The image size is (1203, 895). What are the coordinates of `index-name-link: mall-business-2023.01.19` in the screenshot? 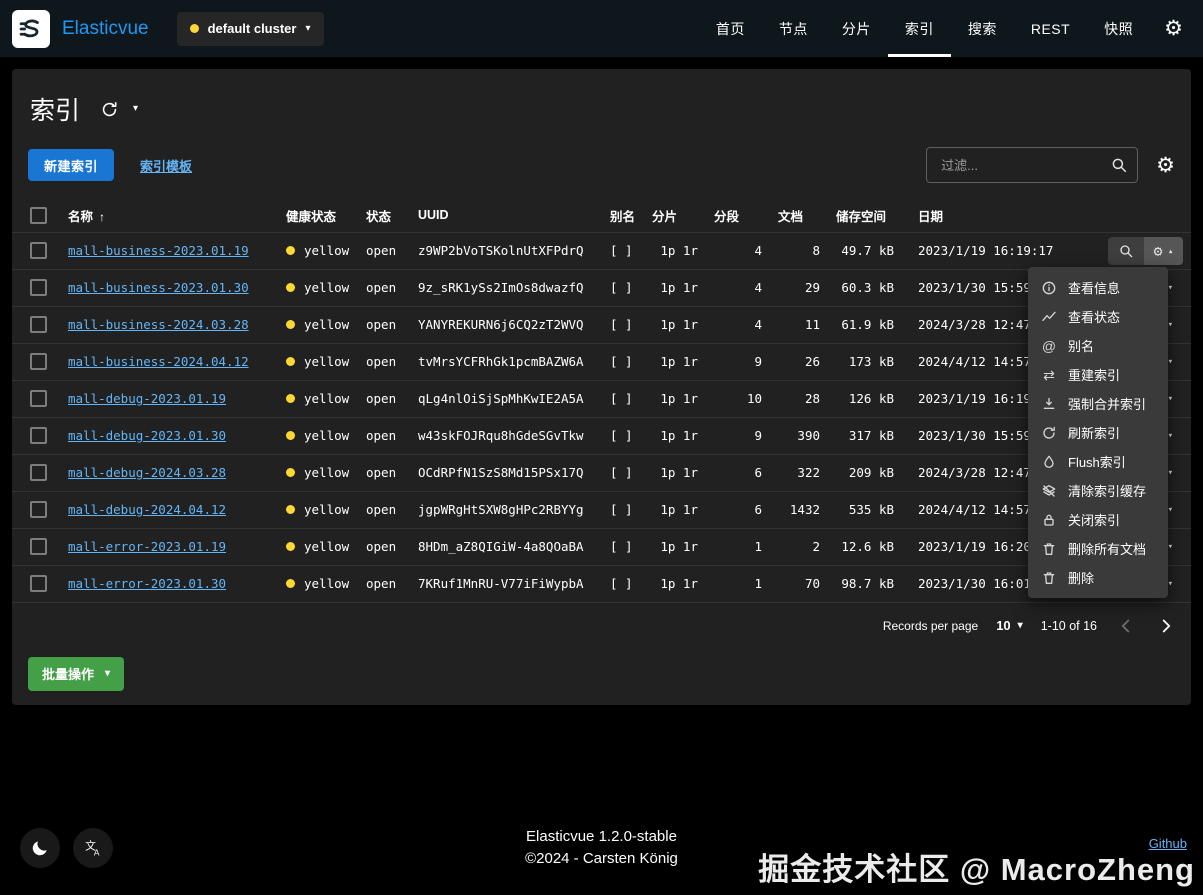 It's located at (158, 250).